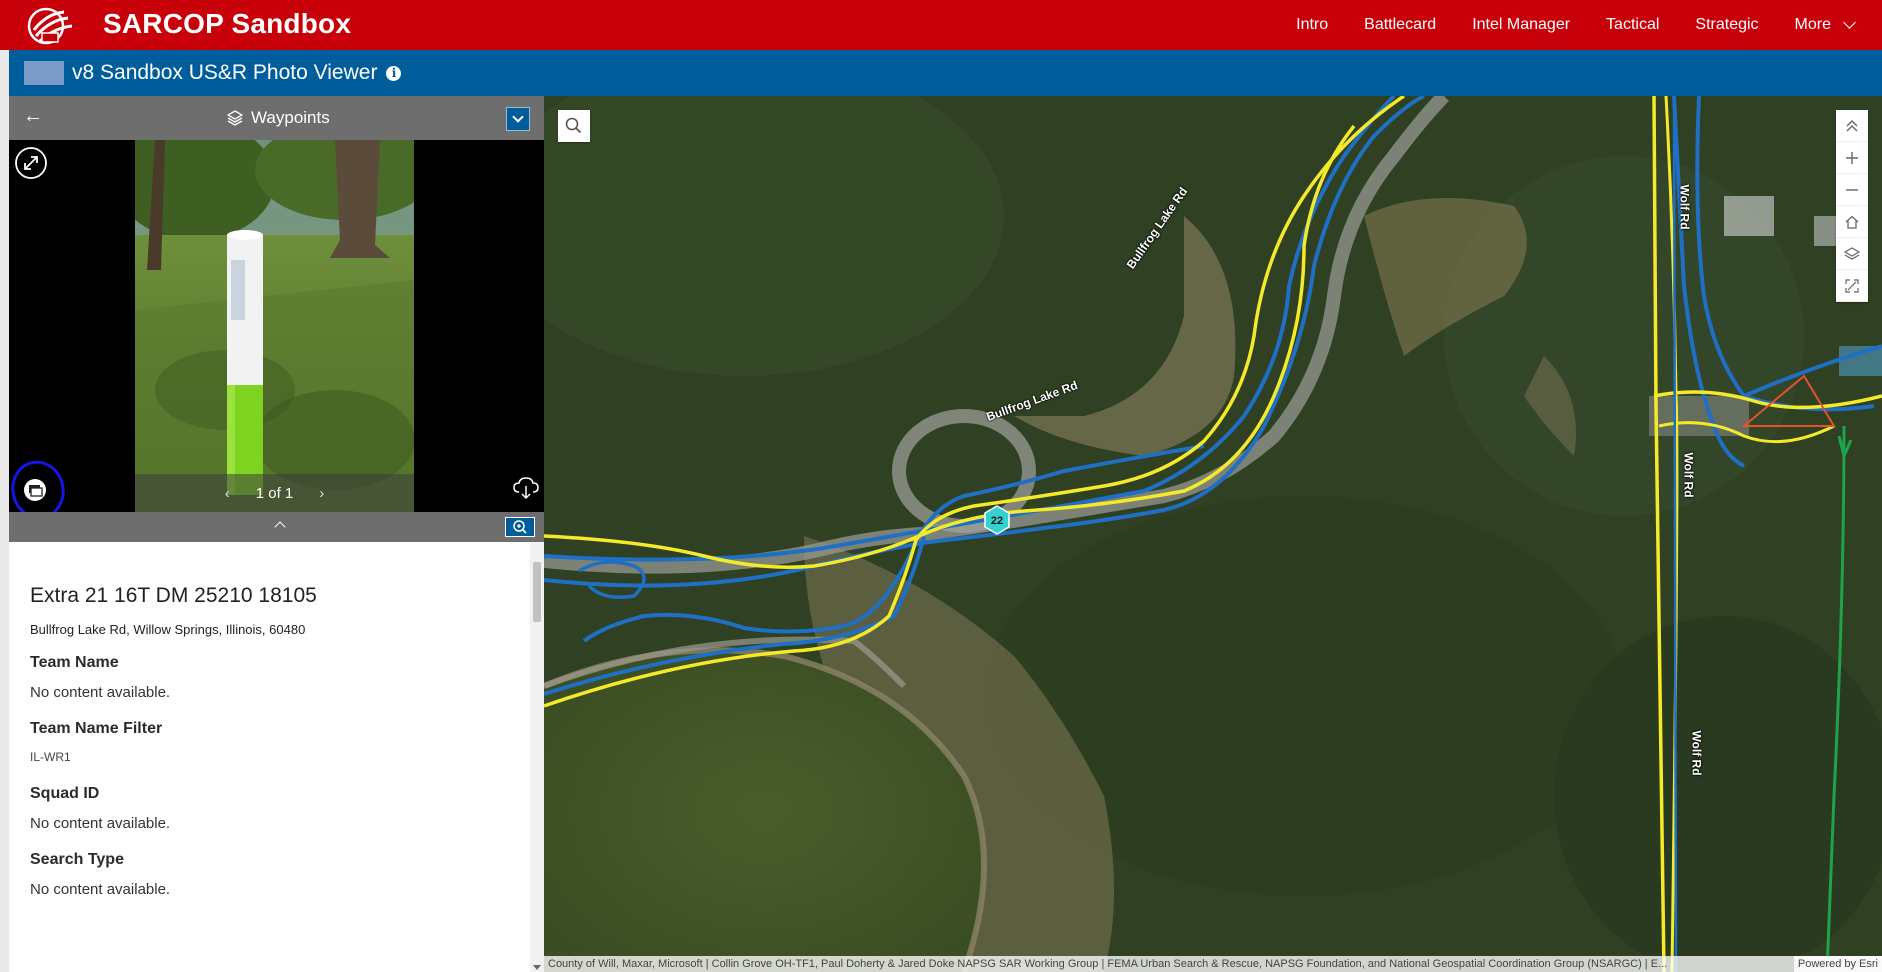 The height and width of the screenshot is (972, 1882). What do you see at coordinates (96, 728) in the screenshot?
I see `field-label-team-name-filter: Team Name Filter` at bounding box center [96, 728].